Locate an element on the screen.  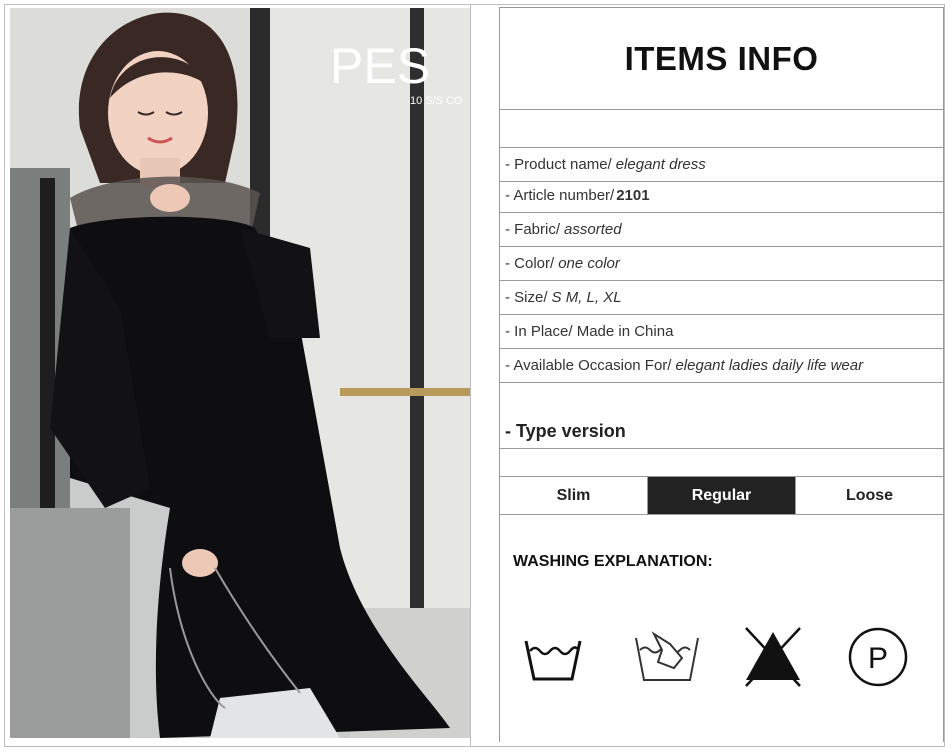
fit-option-loose: Loose is located at coordinates (869, 495).